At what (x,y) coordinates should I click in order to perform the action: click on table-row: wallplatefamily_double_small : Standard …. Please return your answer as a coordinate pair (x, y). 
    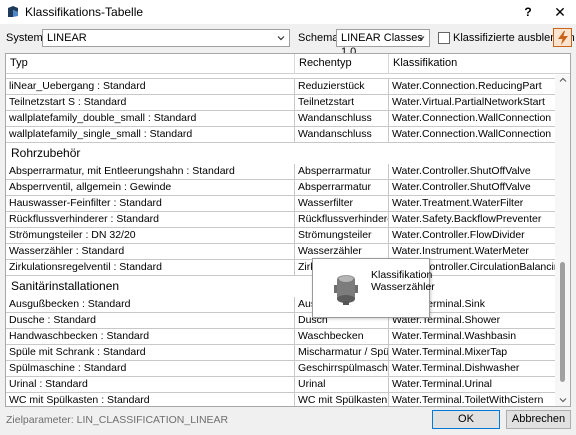
    Looking at the image, I should click on (280, 119).